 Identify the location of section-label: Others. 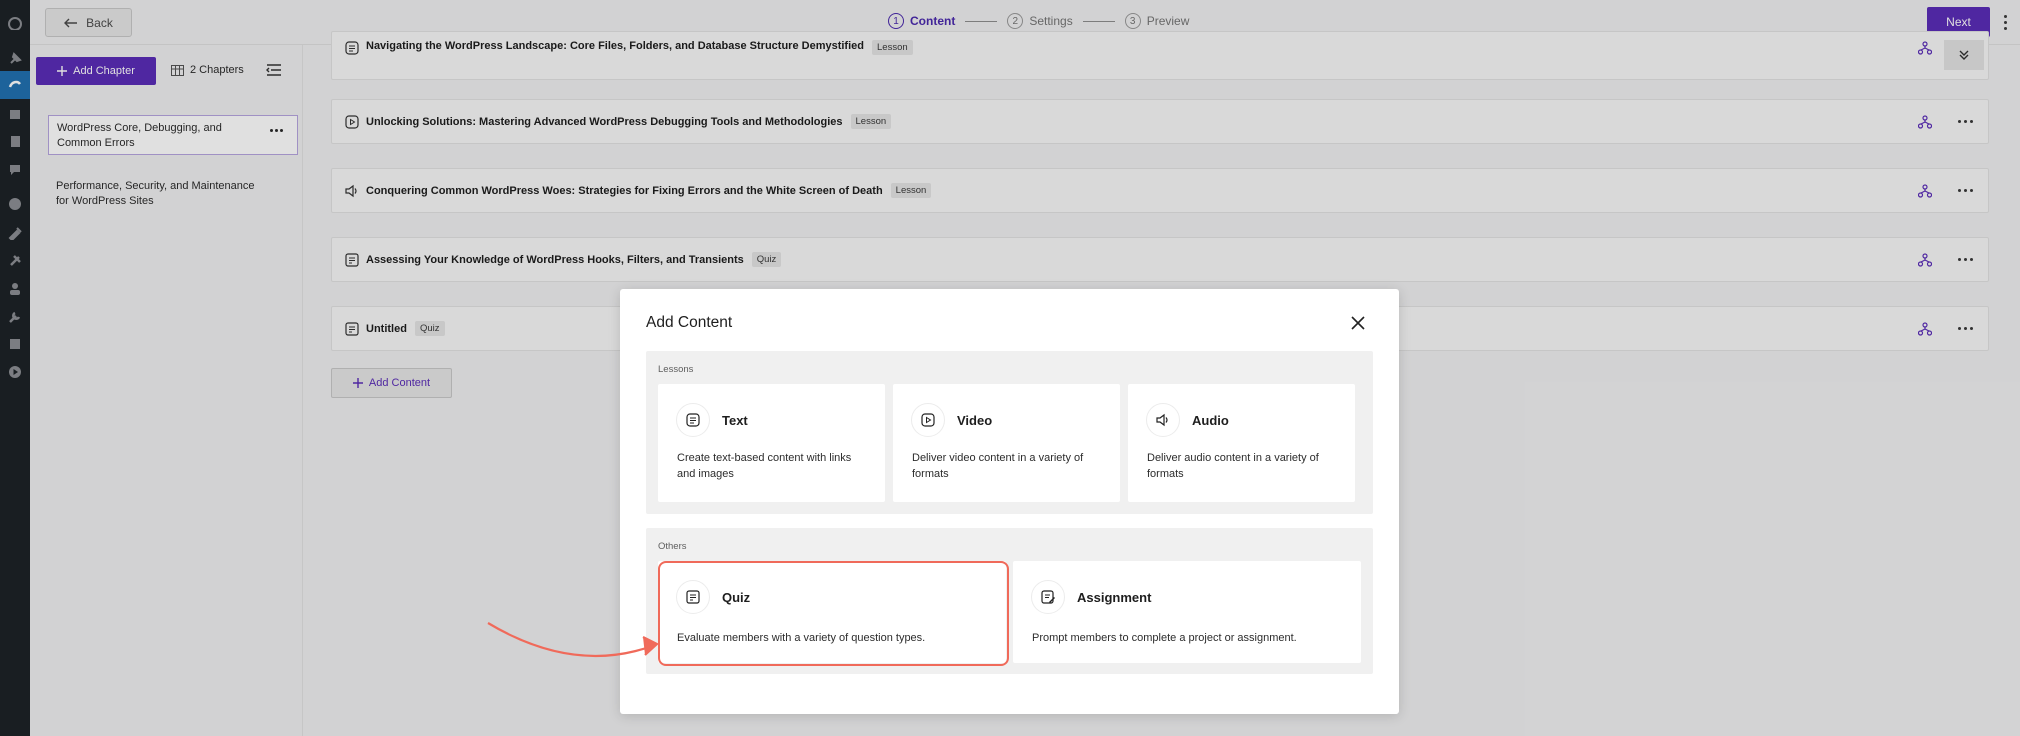
(672, 546).